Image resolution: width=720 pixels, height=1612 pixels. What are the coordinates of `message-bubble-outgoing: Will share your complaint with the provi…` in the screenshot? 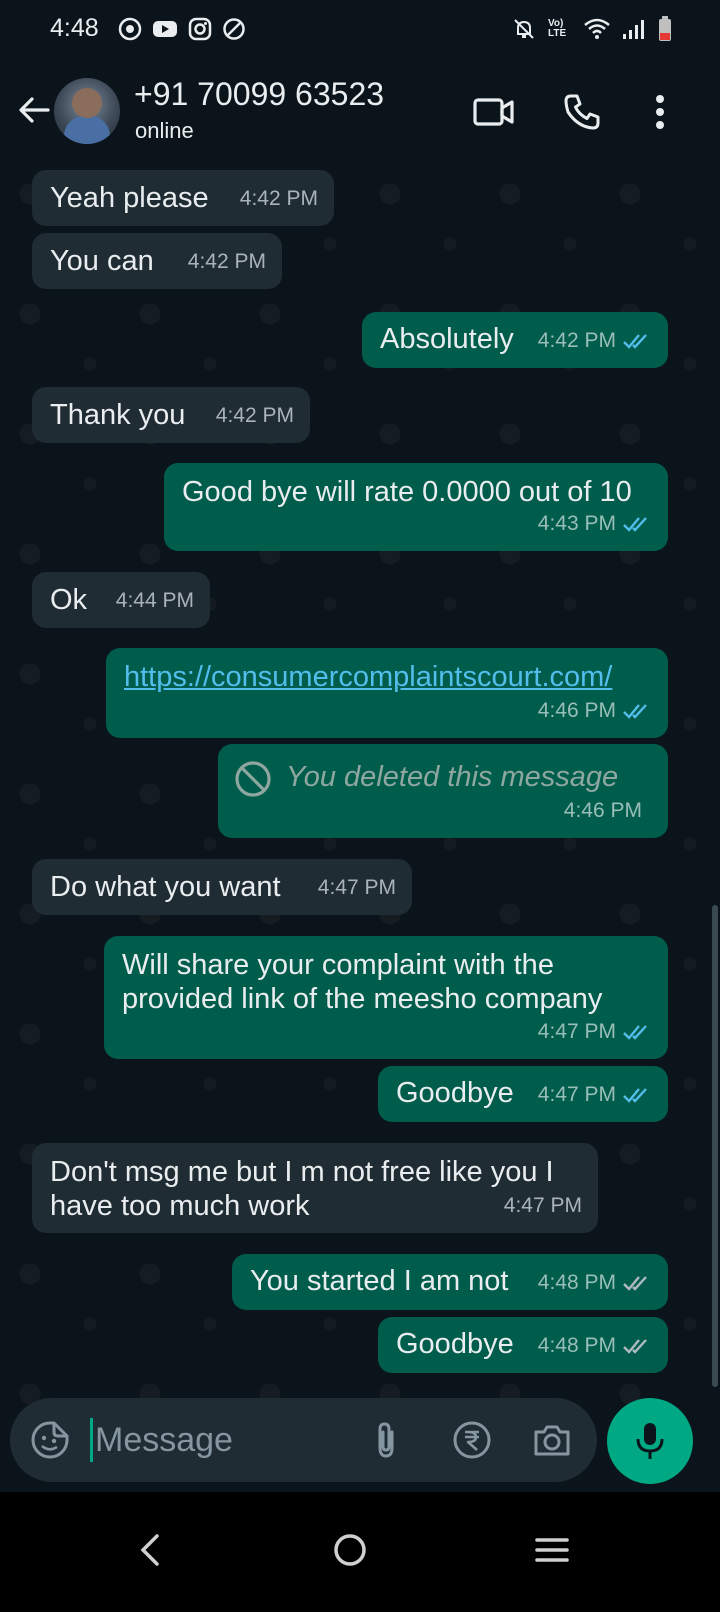 It's located at (386, 997).